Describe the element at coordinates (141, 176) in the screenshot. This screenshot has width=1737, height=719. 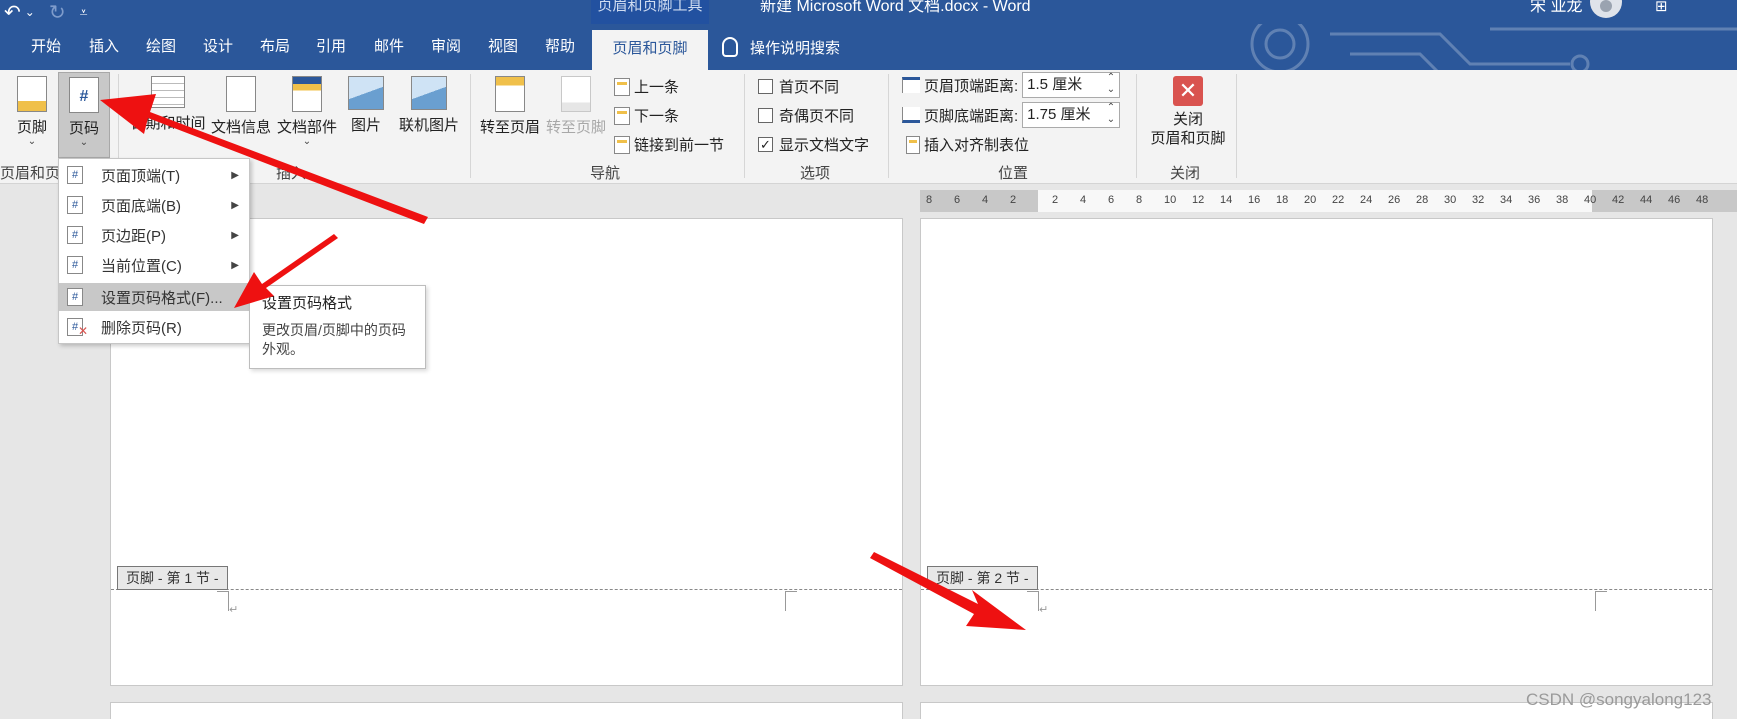
I see `menu-item-label: 页面顶端(T)` at that location.